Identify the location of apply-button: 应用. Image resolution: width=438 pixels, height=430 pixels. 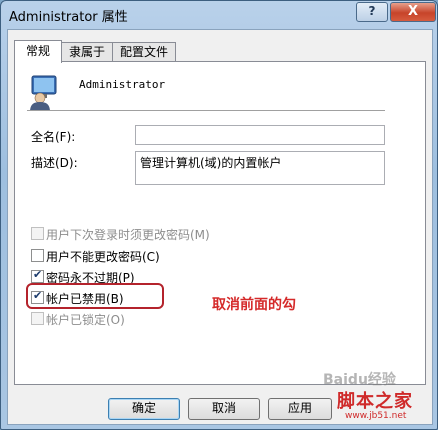
(300, 409).